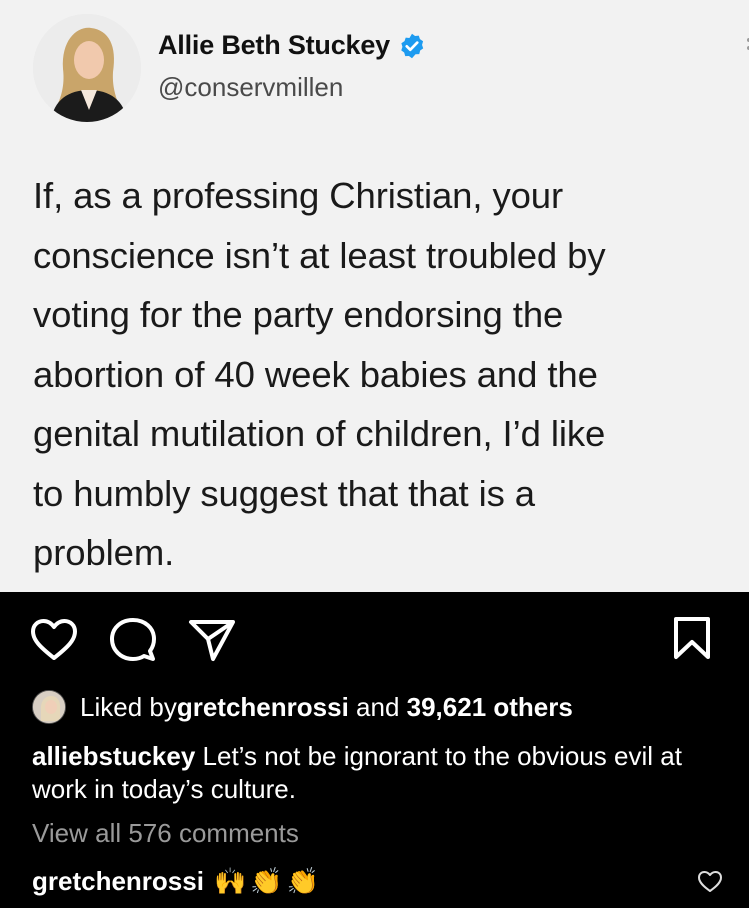 The image size is (749, 908). Describe the element at coordinates (315, 374) in the screenshot. I see `tweet-line: abortion of 40 week babies and the` at that location.